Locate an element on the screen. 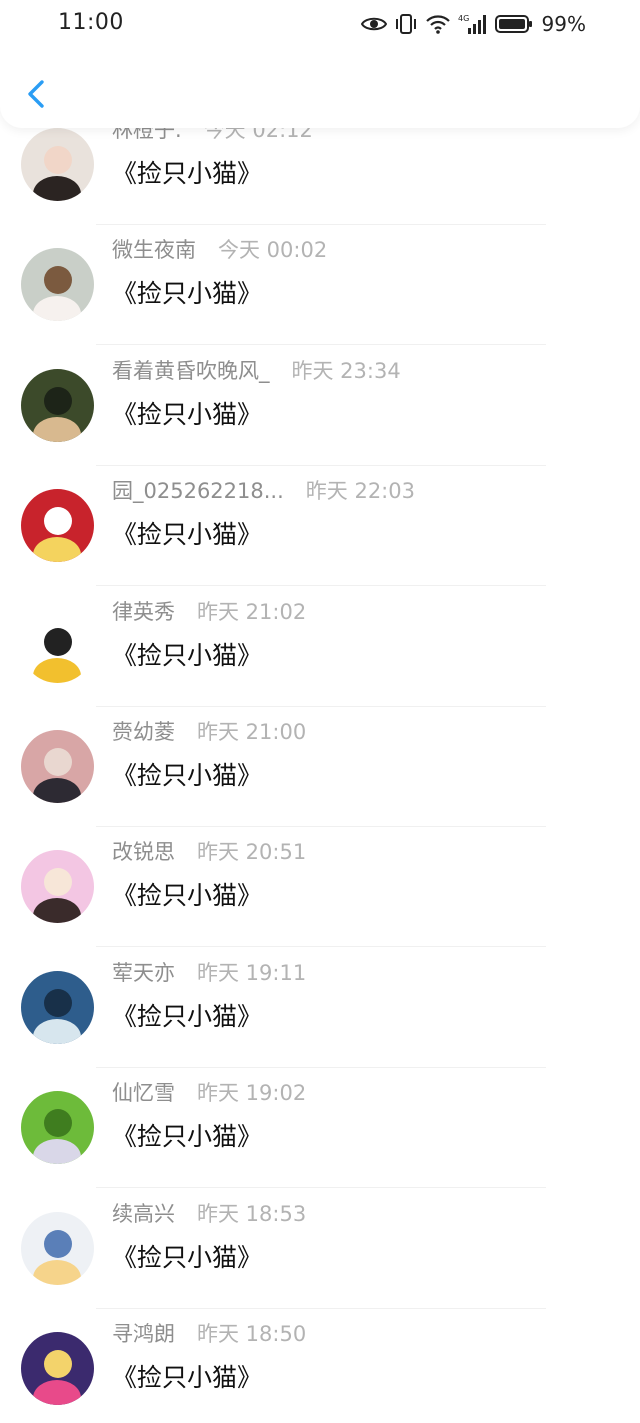 The height and width of the screenshot is (1423, 640). commenter-name: 看着黄昏吹晚风_ is located at coordinates (191, 371).